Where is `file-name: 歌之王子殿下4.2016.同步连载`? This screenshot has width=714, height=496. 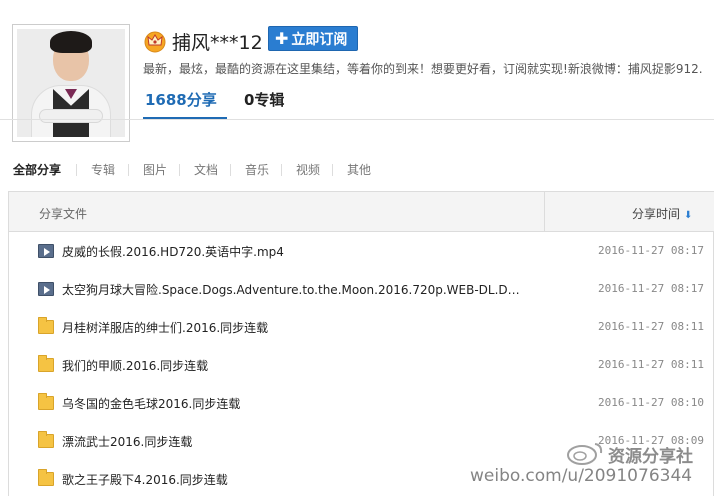
file-name: 歌之王子殿下4.2016.同步连载 is located at coordinates (145, 479).